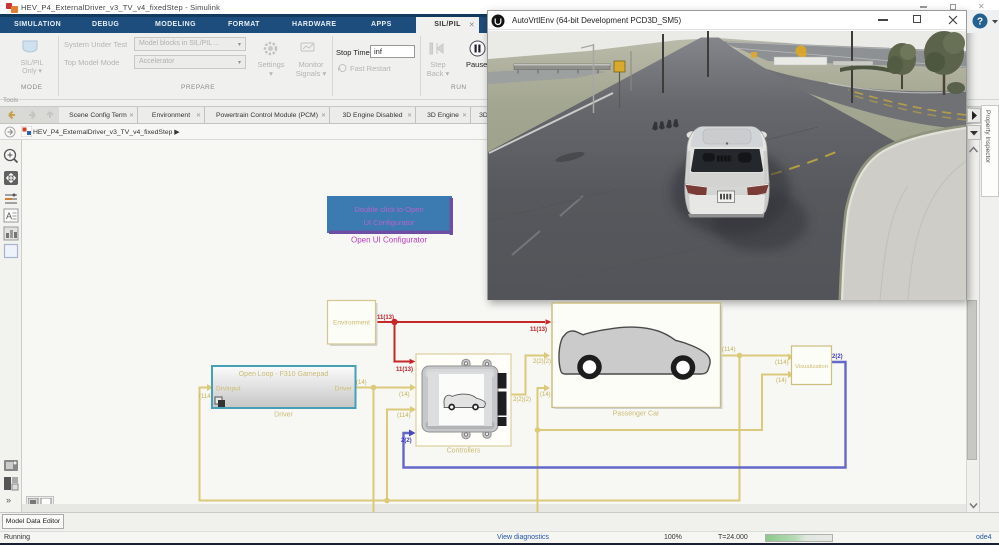 This screenshot has height=545, width=999. I want to click on svg-text: Visualization, so click(811, 367).